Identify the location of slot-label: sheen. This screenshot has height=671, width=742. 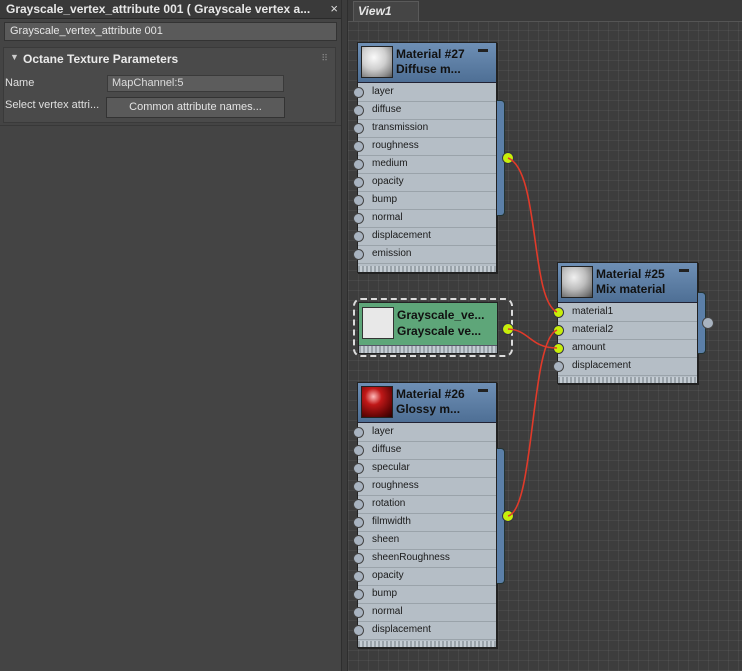
(386, 539).